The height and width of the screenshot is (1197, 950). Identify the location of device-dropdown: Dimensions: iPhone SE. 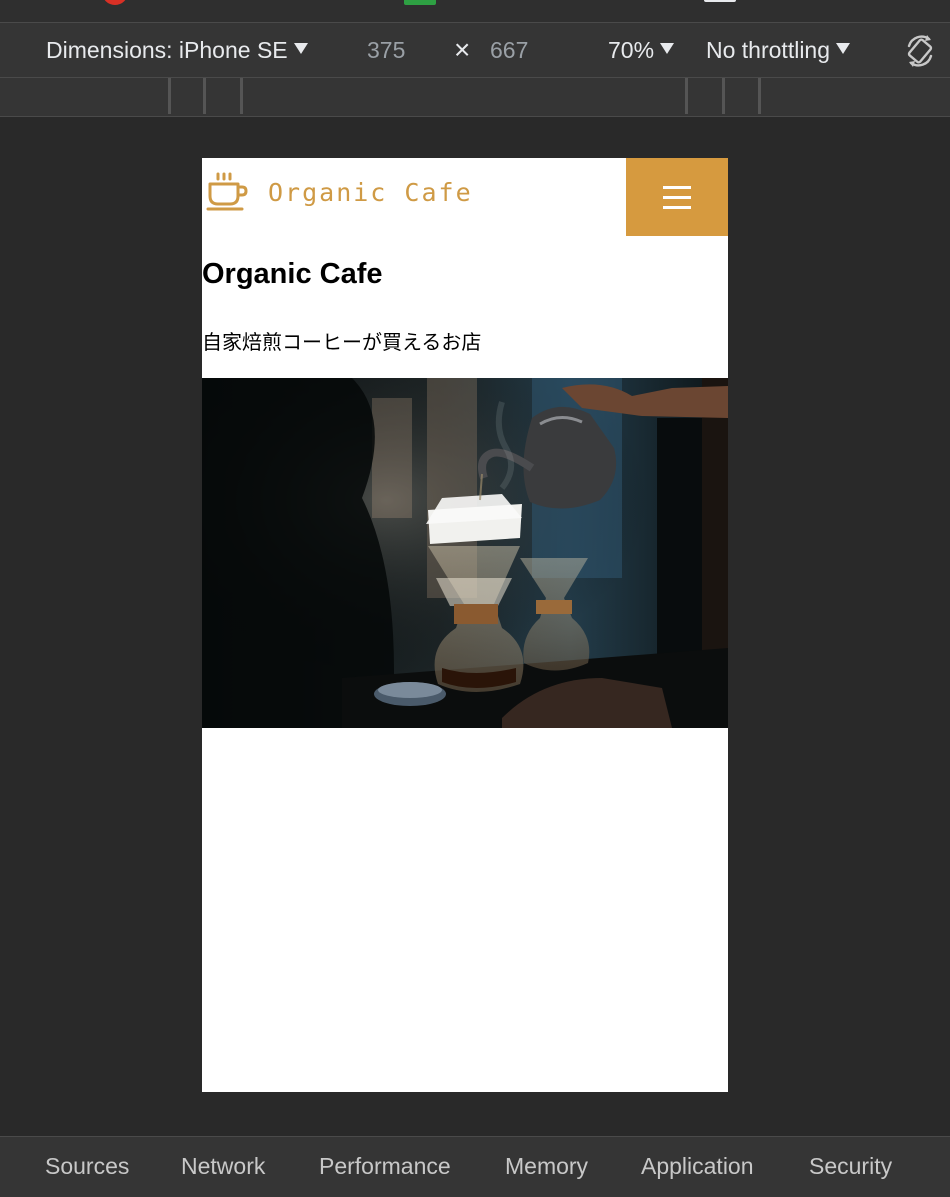
(177, 50).